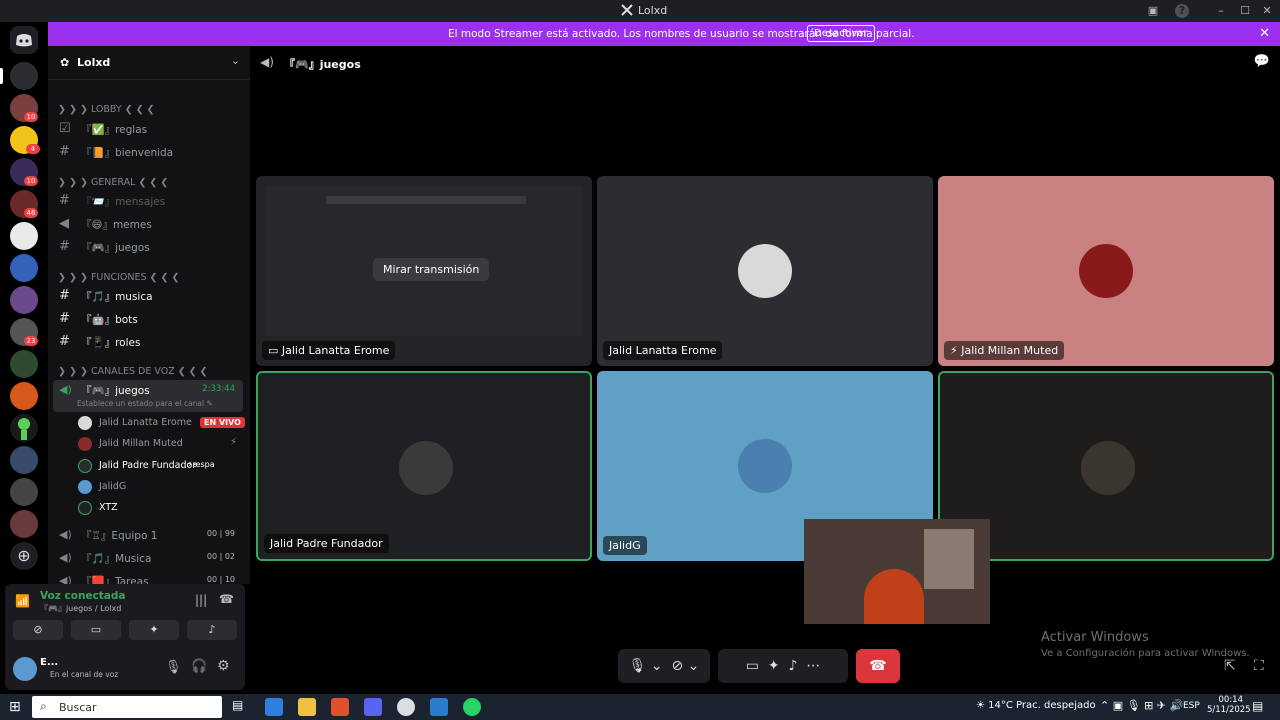 This screenshot has height=720, width=1280. Describe the element at coordinates (133, 371) in the screenshot. I see `category-voz: ❯ ❯ ❯ CANALES DE VOZ ❮ ❮ ❮` at that location.